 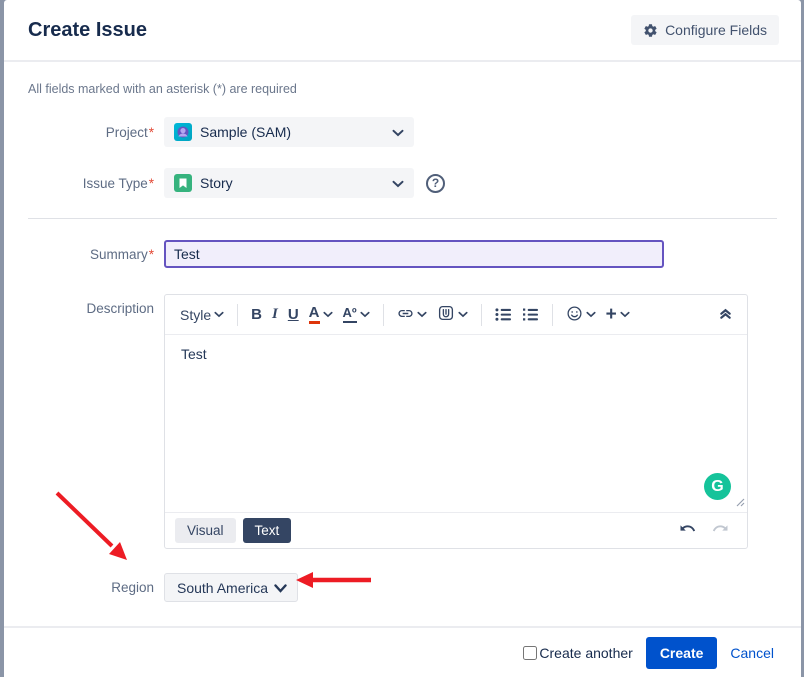 What do you see at coordinates (456, 530) in the screenshot?
I see `editor-modebar: Visual Text` at bounding box center [456, 530].